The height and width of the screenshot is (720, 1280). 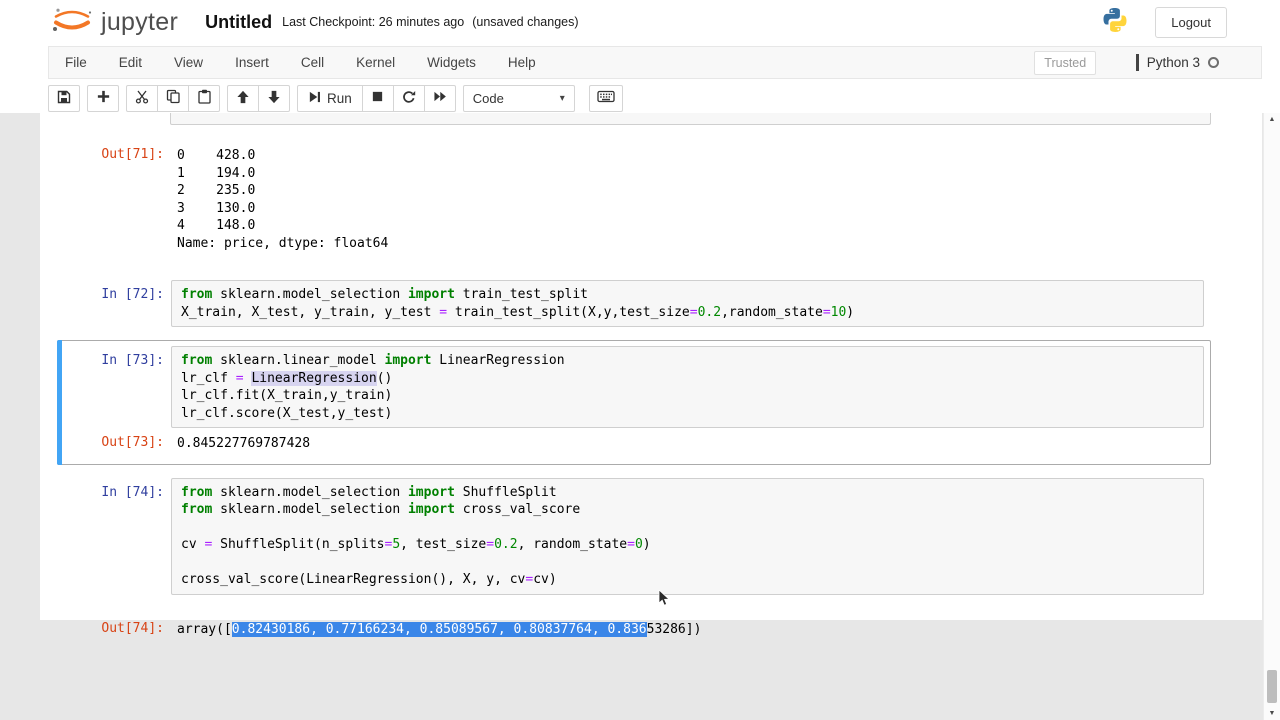 What do you see at coordinates (1213, 62) in the screenshot?
I see `kernel-idle-icon` at bounding box center [1213, 62].